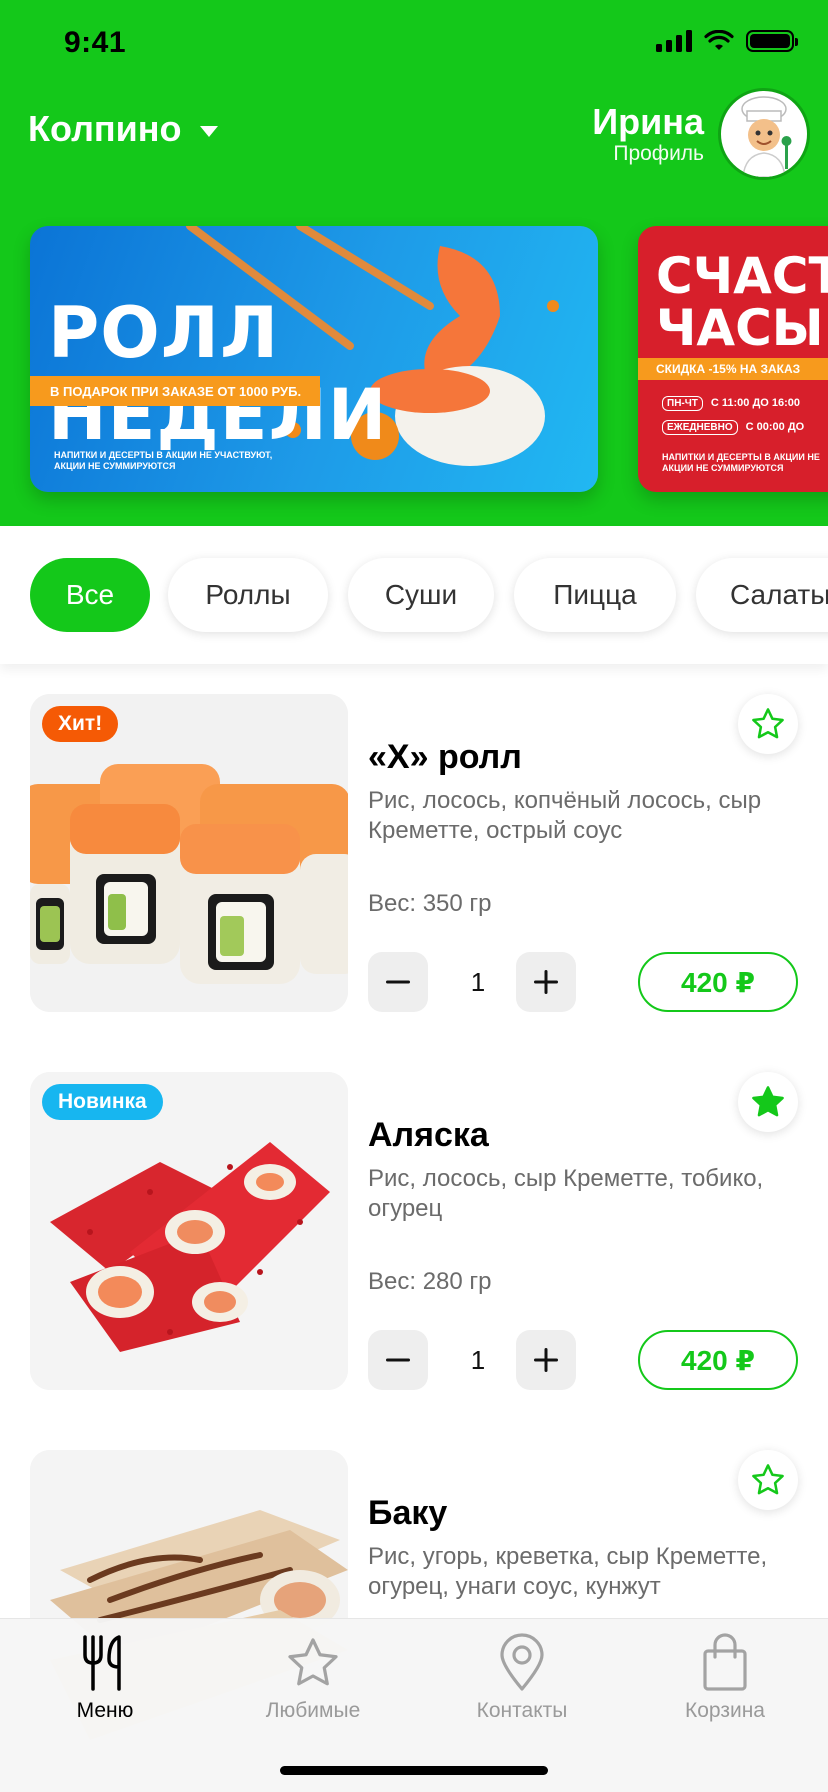  I want to click on product-weight: Вес: 350 гр, so click(430, 903).